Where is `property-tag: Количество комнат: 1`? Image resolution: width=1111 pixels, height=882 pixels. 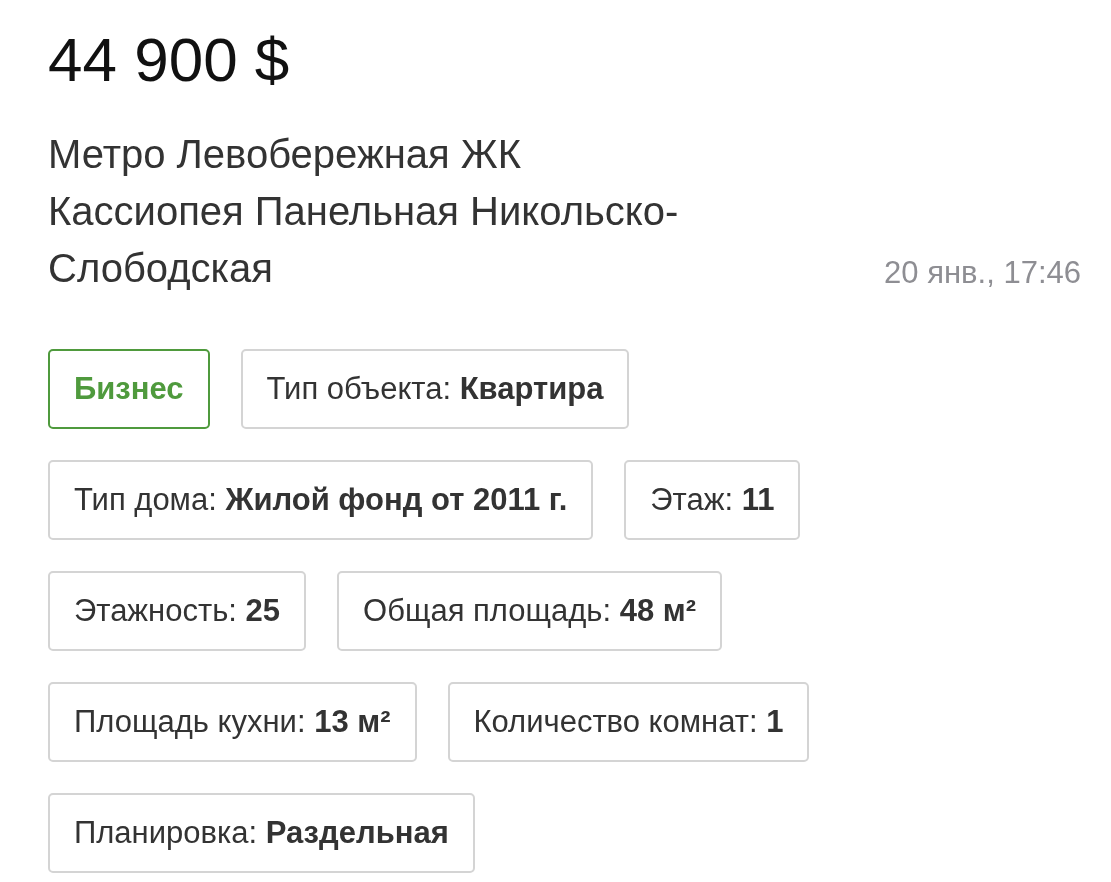
property-tag: Количество комнат: 1 is located at coordinates (628, 722).